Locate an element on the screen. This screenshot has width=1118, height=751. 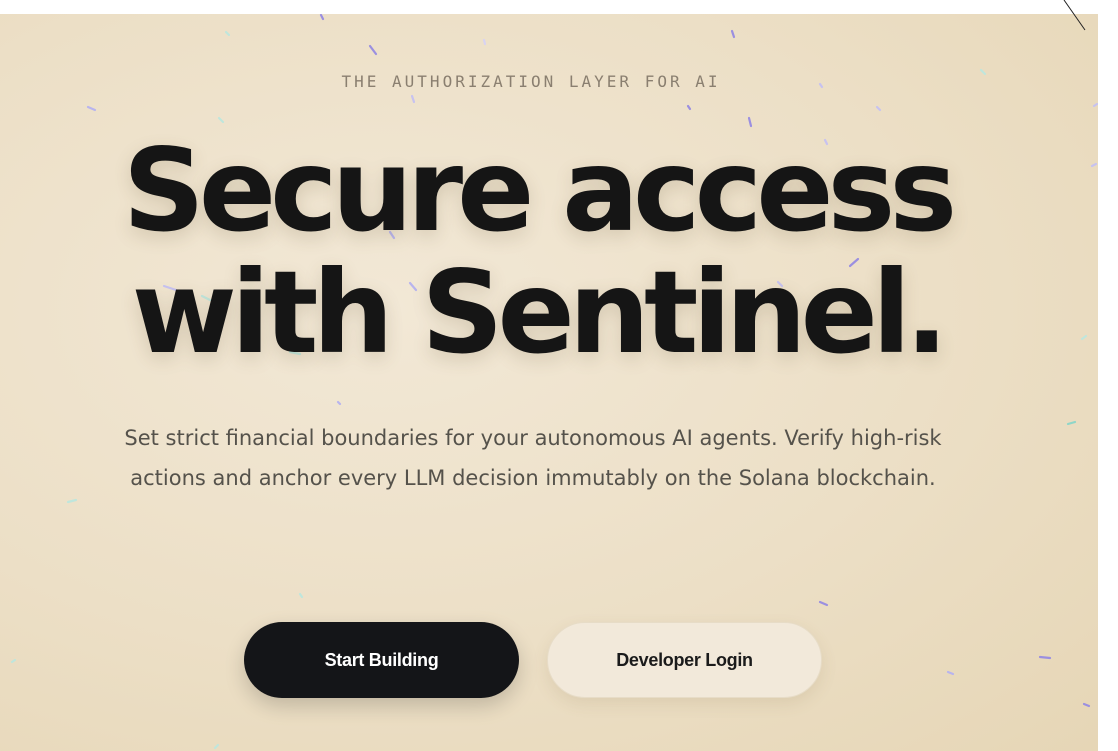
start-building-button: Start Building is located at coordinates (381, 660).